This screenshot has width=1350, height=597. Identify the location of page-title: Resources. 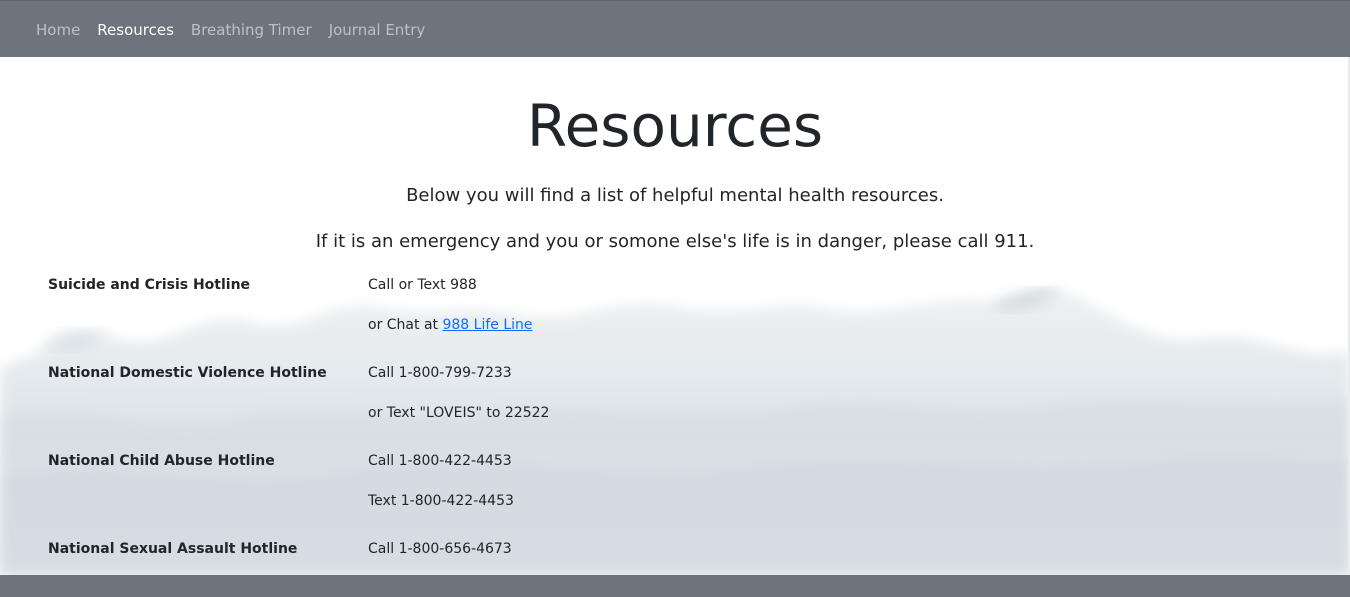
(675, 126).